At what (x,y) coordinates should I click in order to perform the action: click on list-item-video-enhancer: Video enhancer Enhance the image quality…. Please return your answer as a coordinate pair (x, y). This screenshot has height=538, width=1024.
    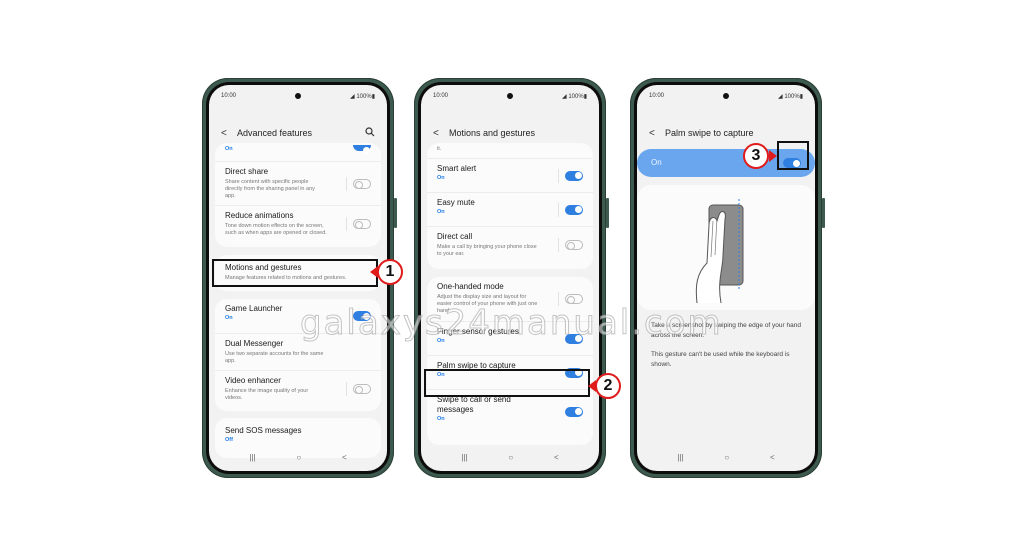
    Looking at the image, I should click on (298, 388).